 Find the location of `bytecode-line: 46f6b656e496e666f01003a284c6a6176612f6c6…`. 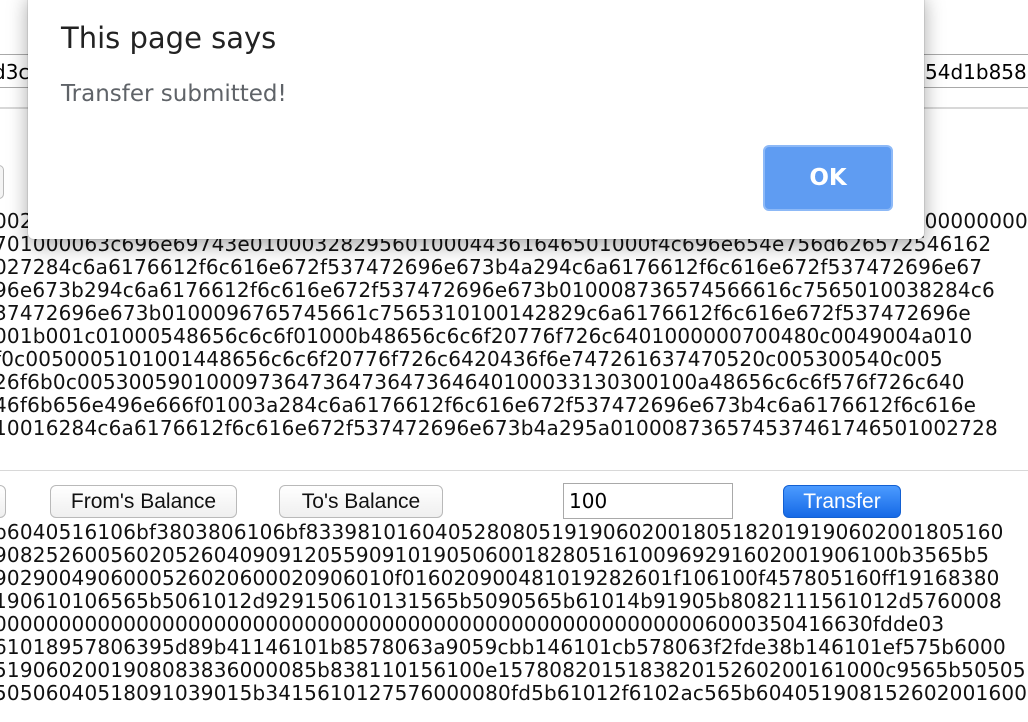

bytecode-line: 46f6b656e496e666f01003a284c6a6176612f6c6… is located at coordinates (488, 405).